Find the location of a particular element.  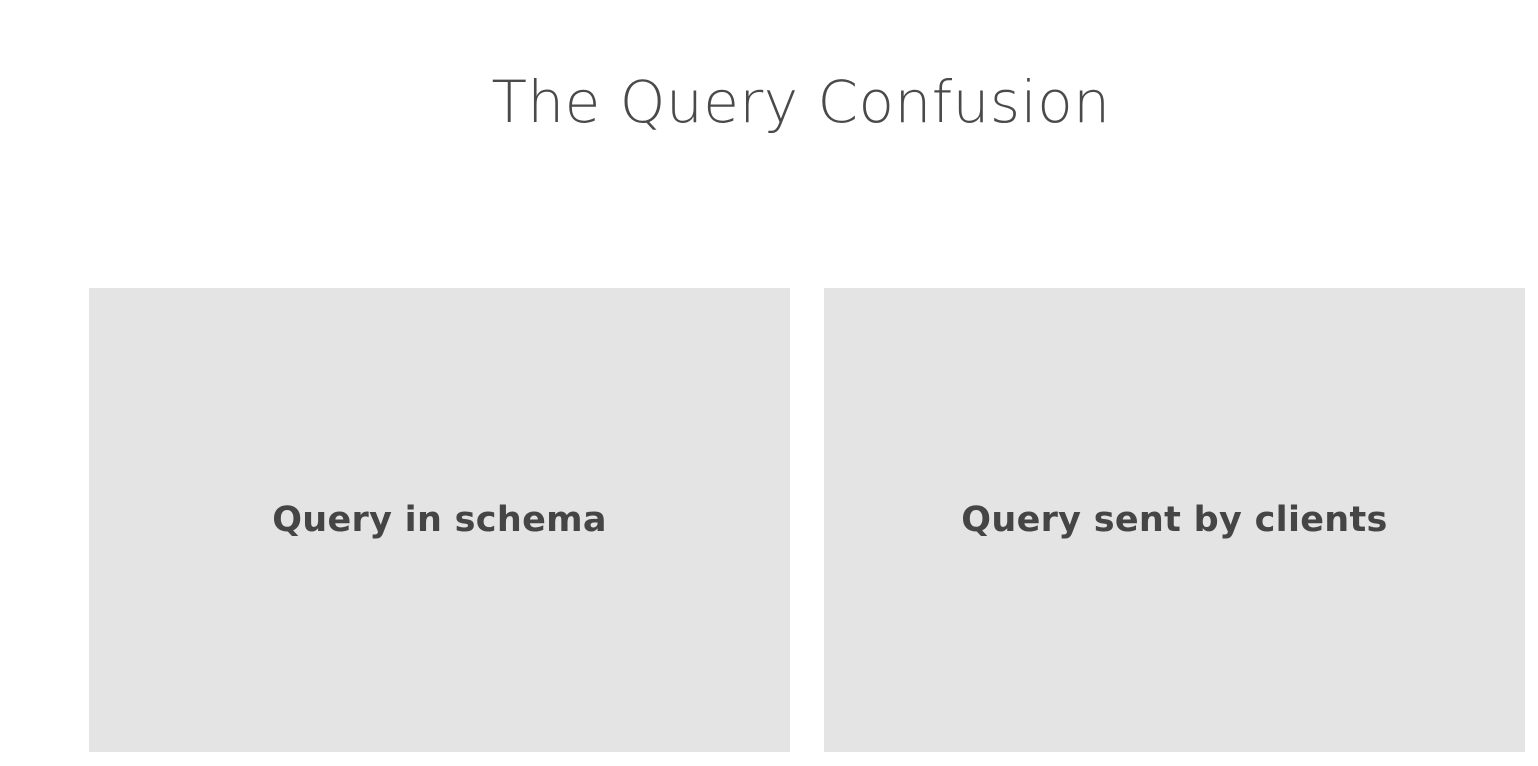

query-sent-by-clients-label: Query sent by clients is located at coordinates (1174, 520).